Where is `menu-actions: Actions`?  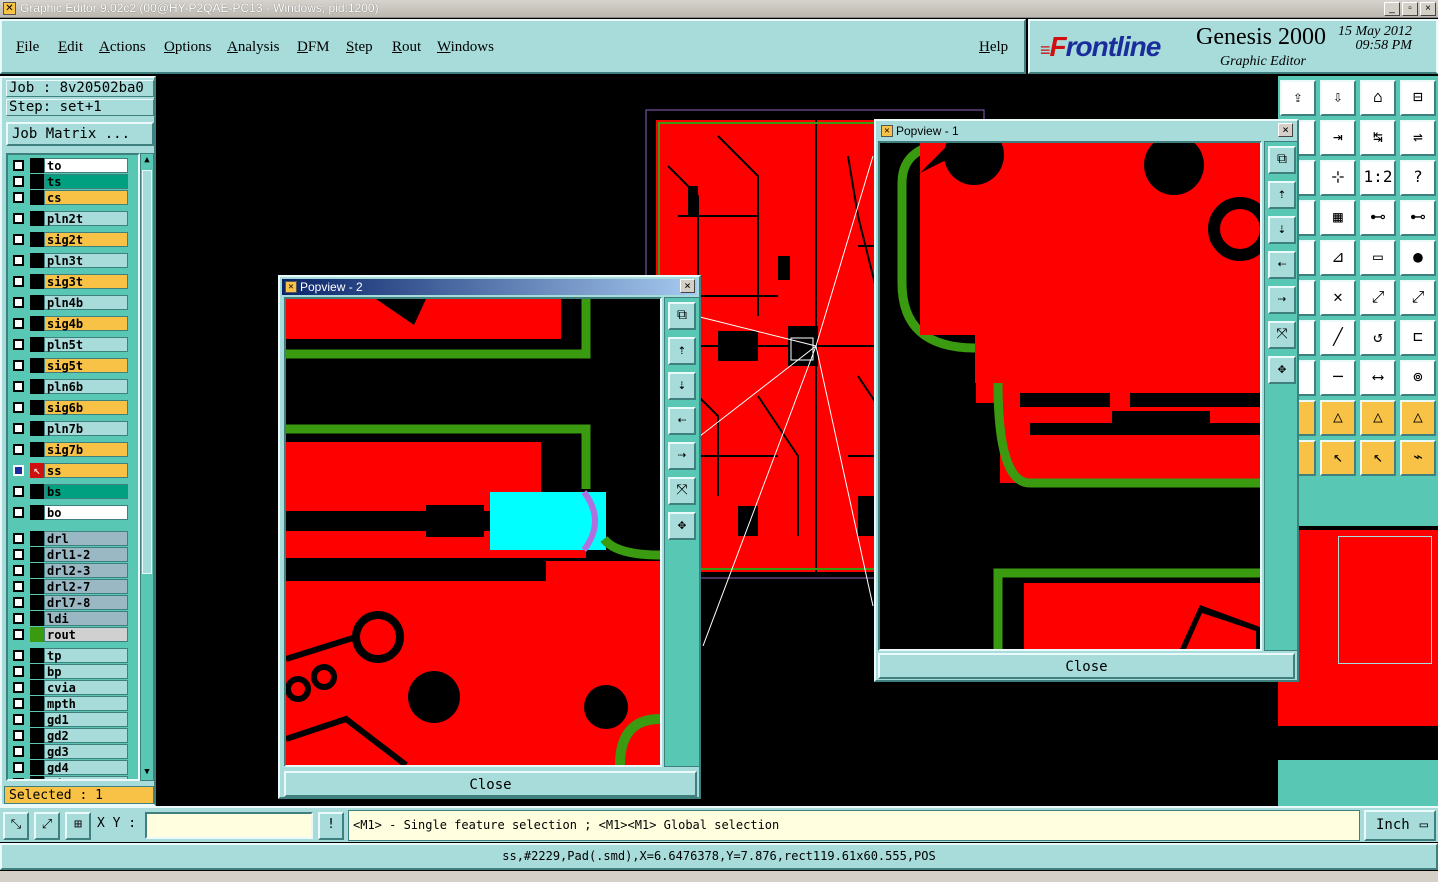 menu-actions: Actions is located at coordinates (122, 47).